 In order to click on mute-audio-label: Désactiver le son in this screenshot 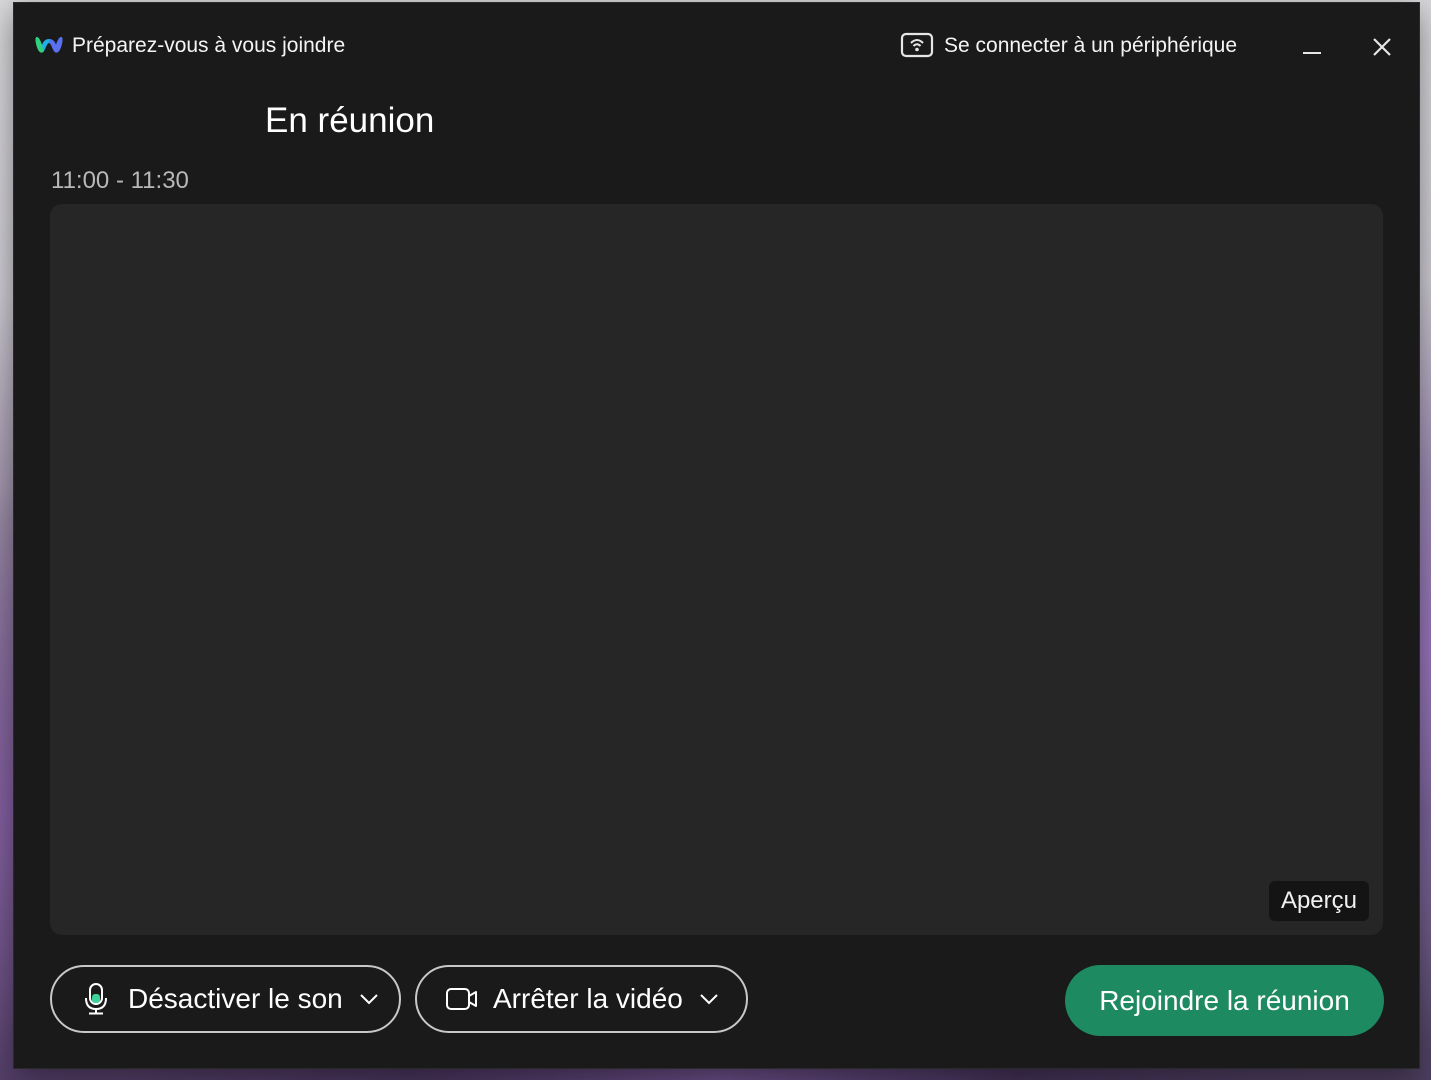, I will do `click(235, 998)`.